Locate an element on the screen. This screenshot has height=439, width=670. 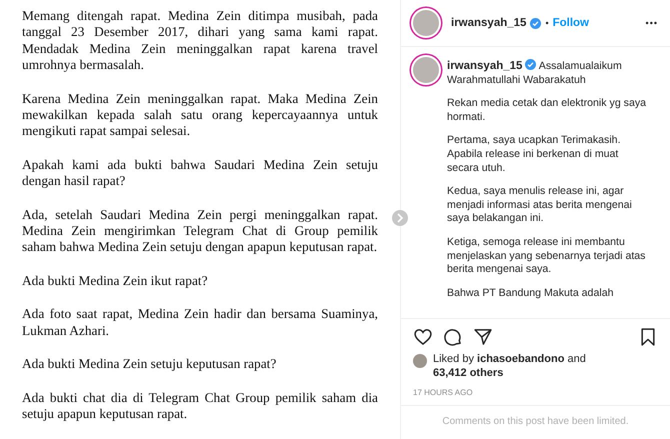
username: irwansyah_15 is located at coordinates (488, 23).